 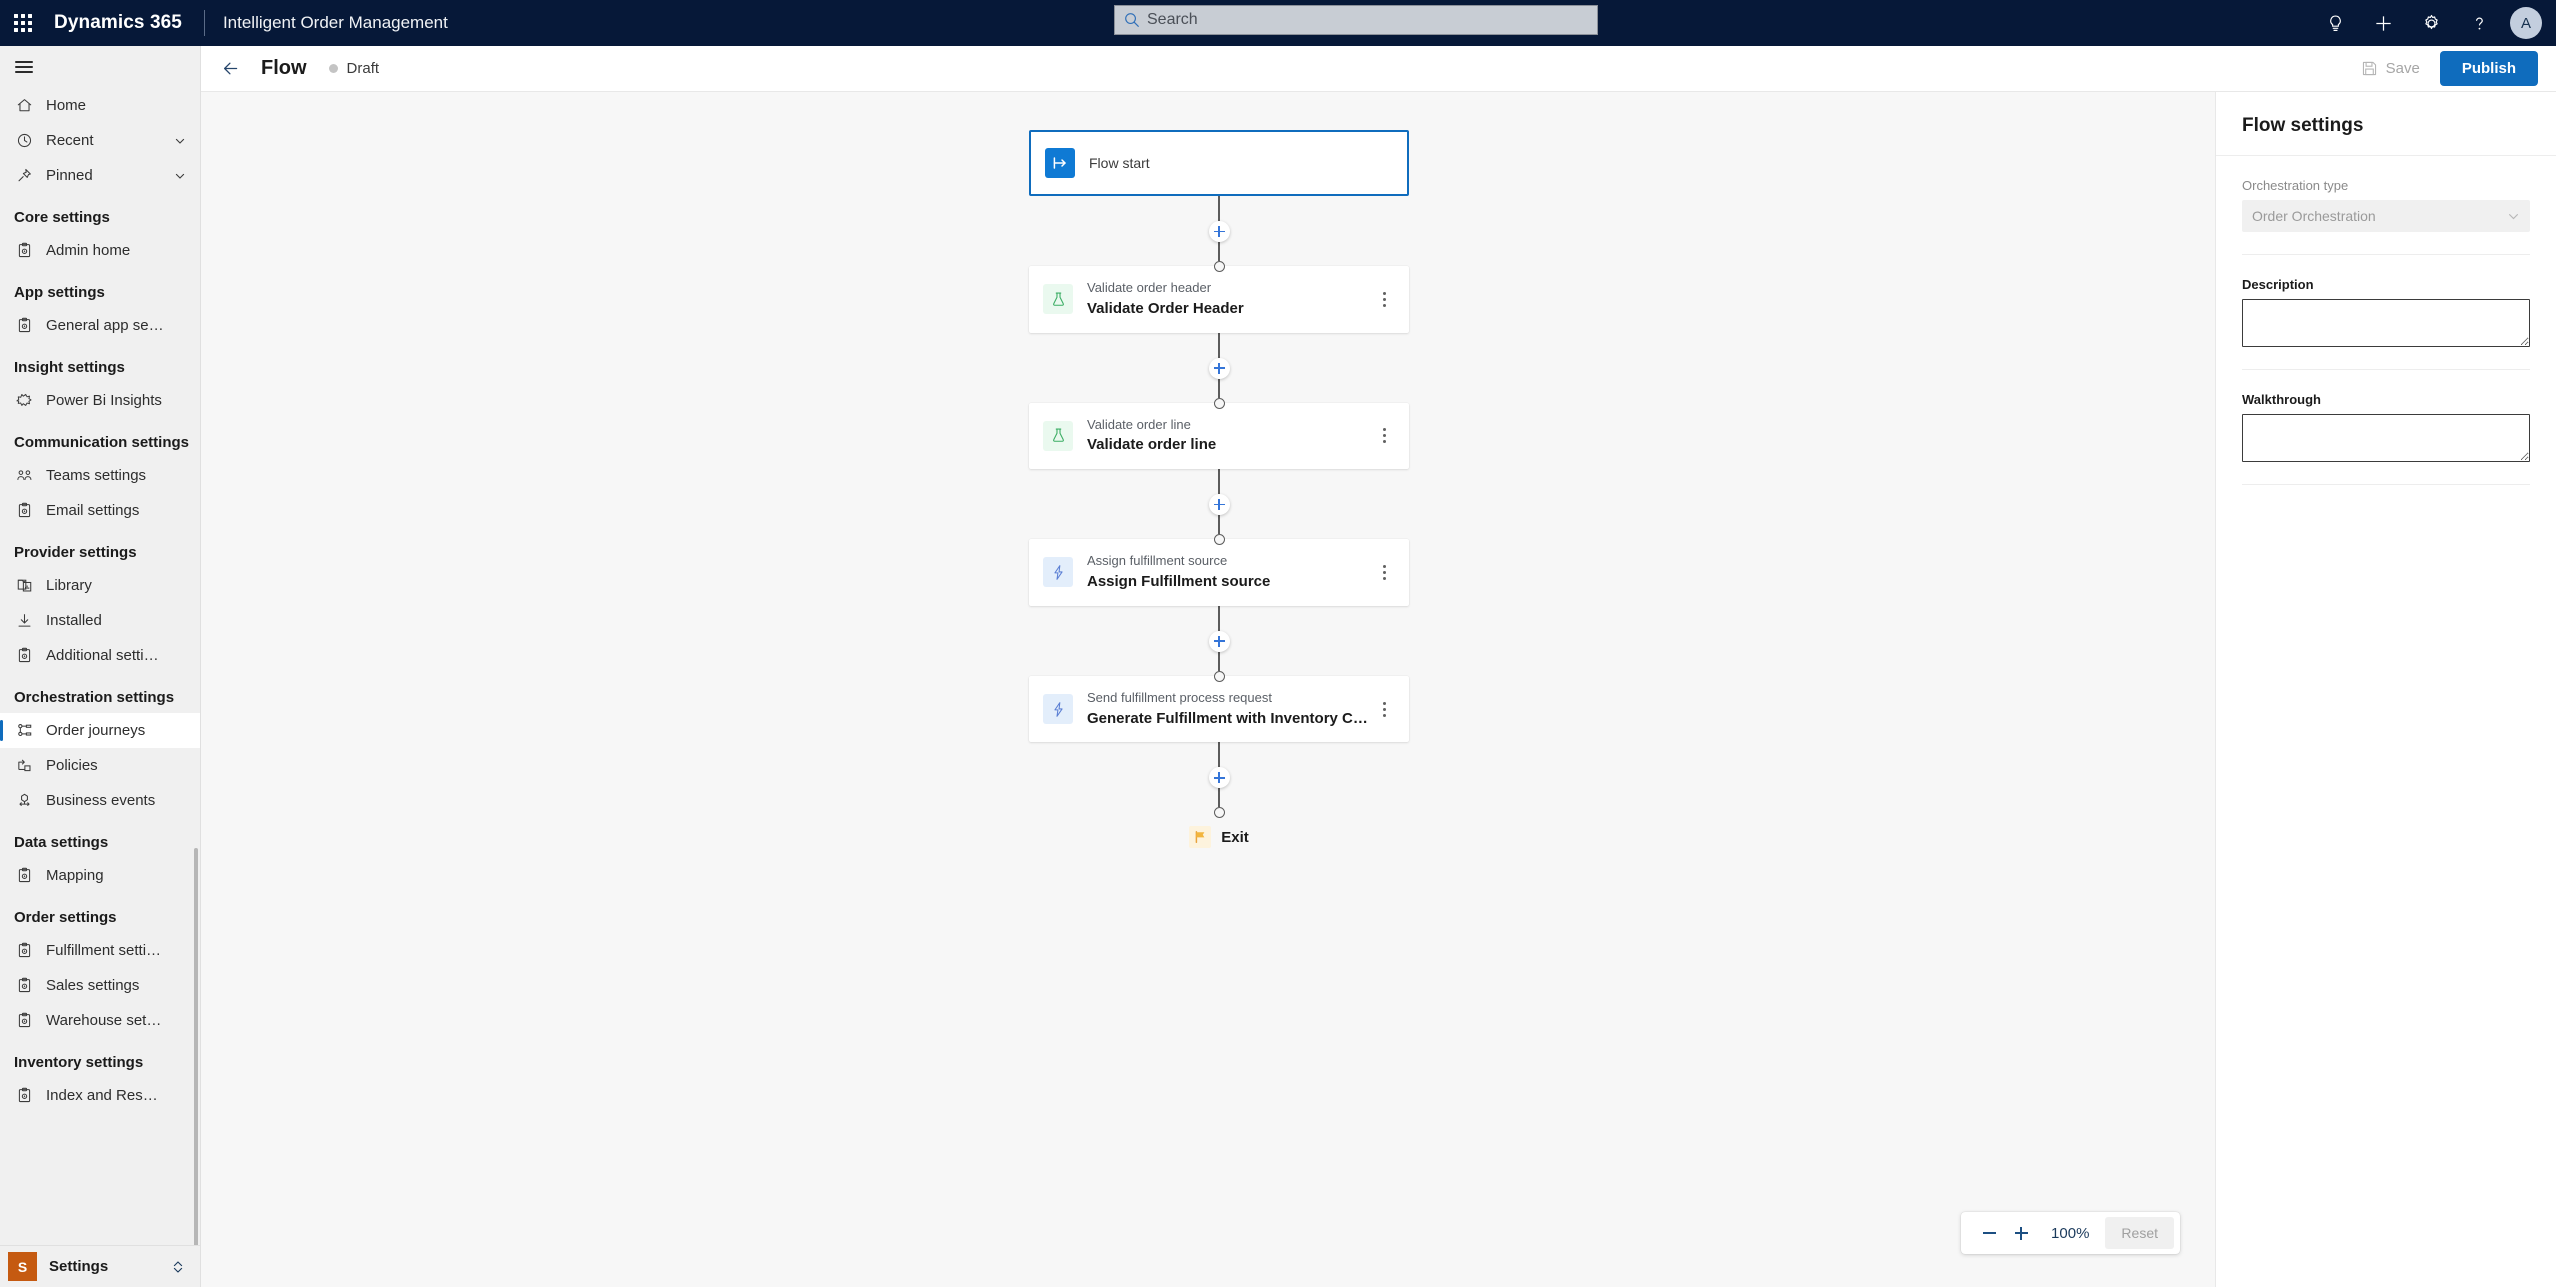 I want to click on settings-button, so click(x=2431, y=23).